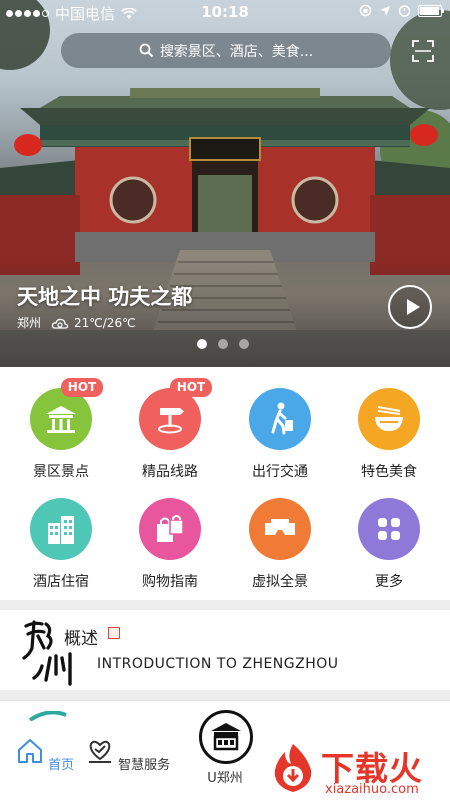  What do you see at coordinates (225, 650) in the screenshot?
I see `intro-card: 概述 INTRODUCTION TO ZHENGZHOU` at bounding box center [225, 650].